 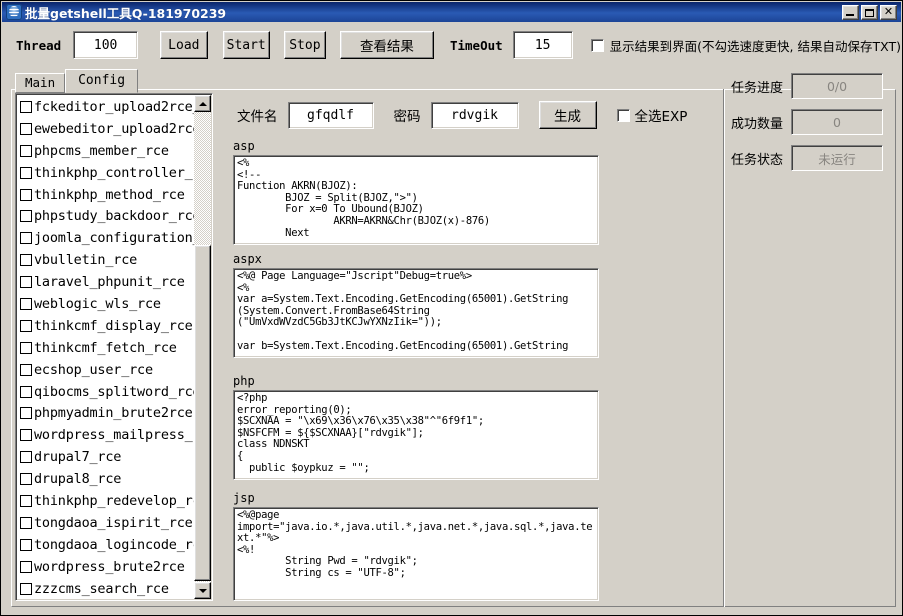 I want to click on list-item: thinkphp_controller_r, so click(x=107, y=173).